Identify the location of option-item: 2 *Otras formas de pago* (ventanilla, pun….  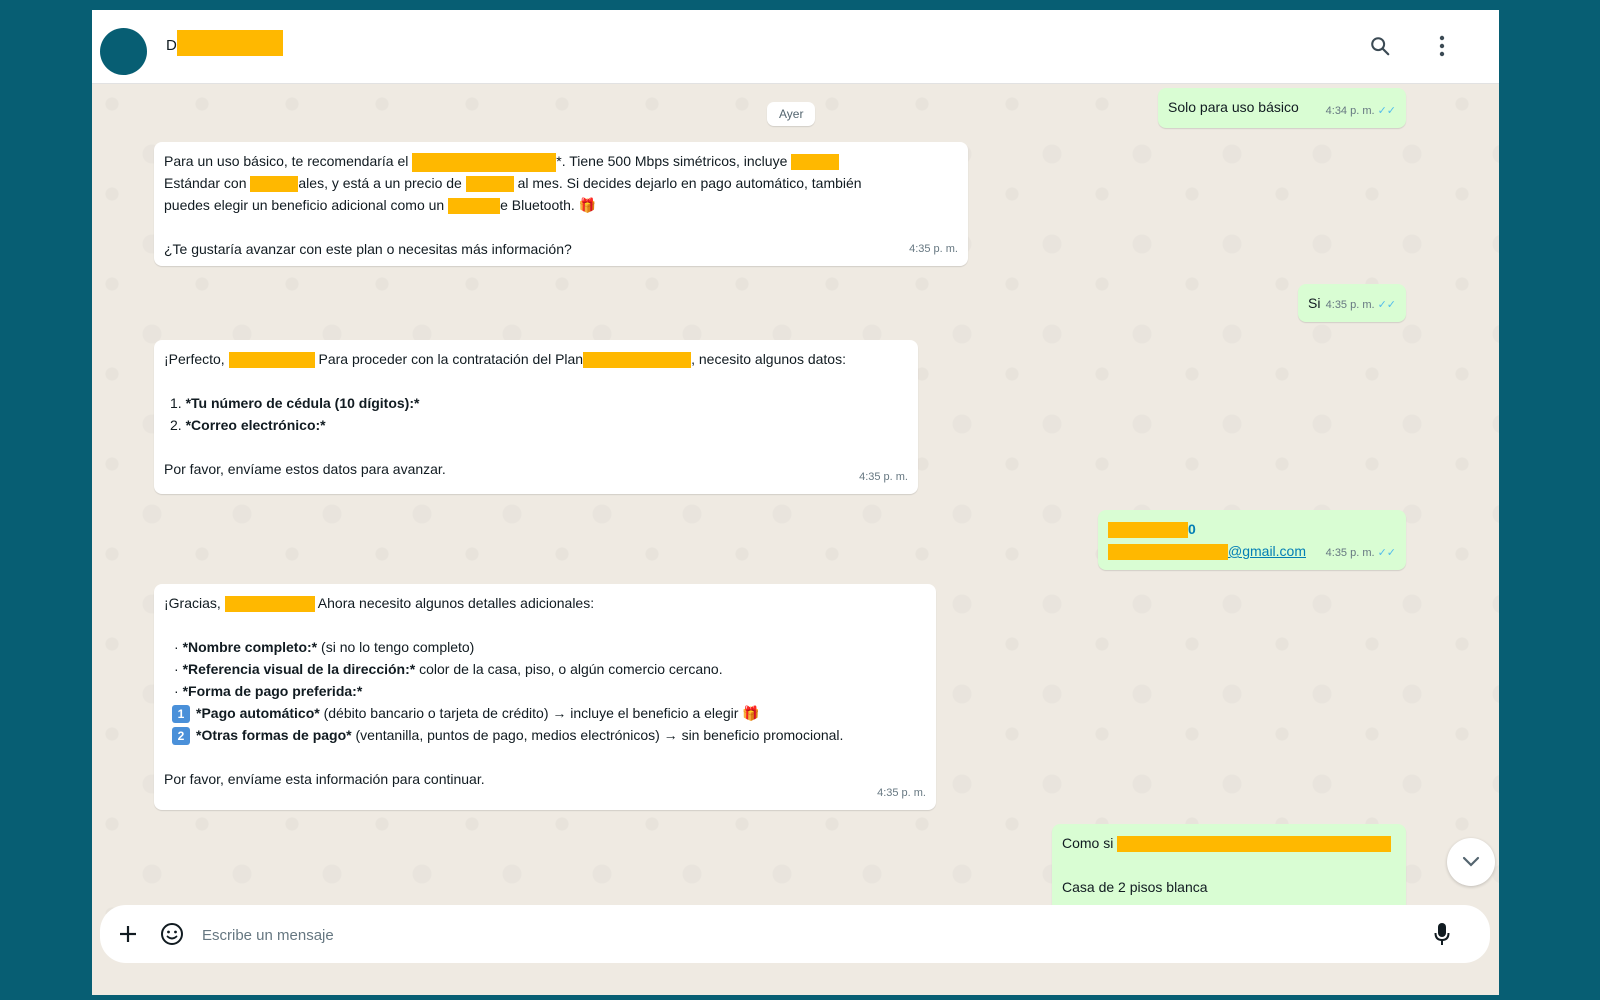
(545, 735).